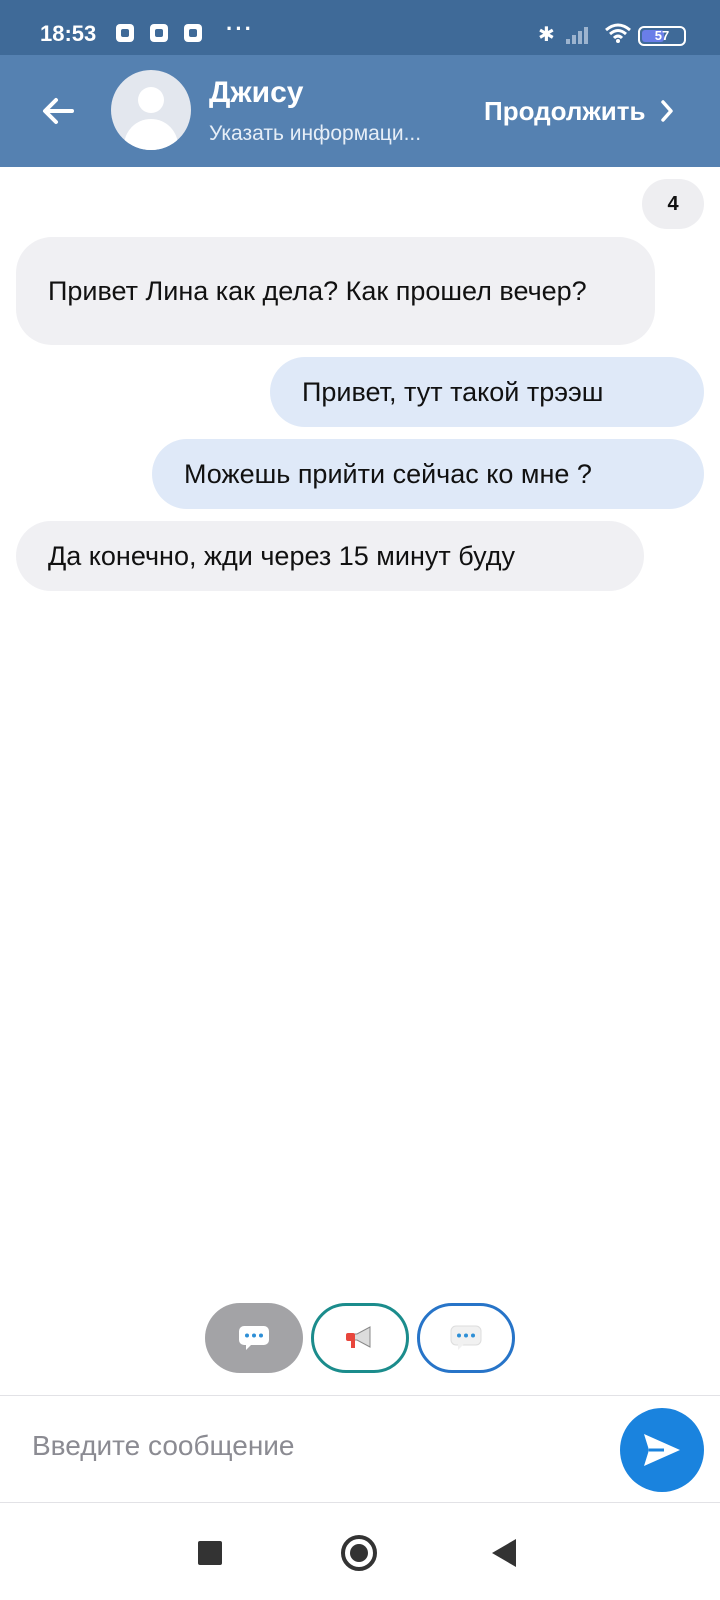  What do you see at coordinates (673, 204) in the screenshot?
I see `message-count-badge: 4` at bounding box center [673, 204].